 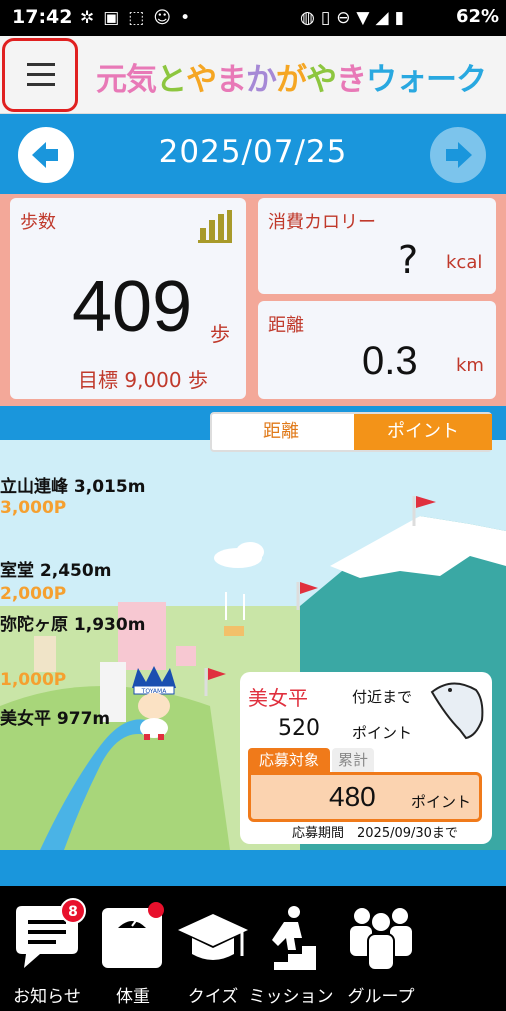 What do you see at coordinates (294, 938) in the screenshot?
I see `climbing-stairs-icon` at bounding box center [294, 938].